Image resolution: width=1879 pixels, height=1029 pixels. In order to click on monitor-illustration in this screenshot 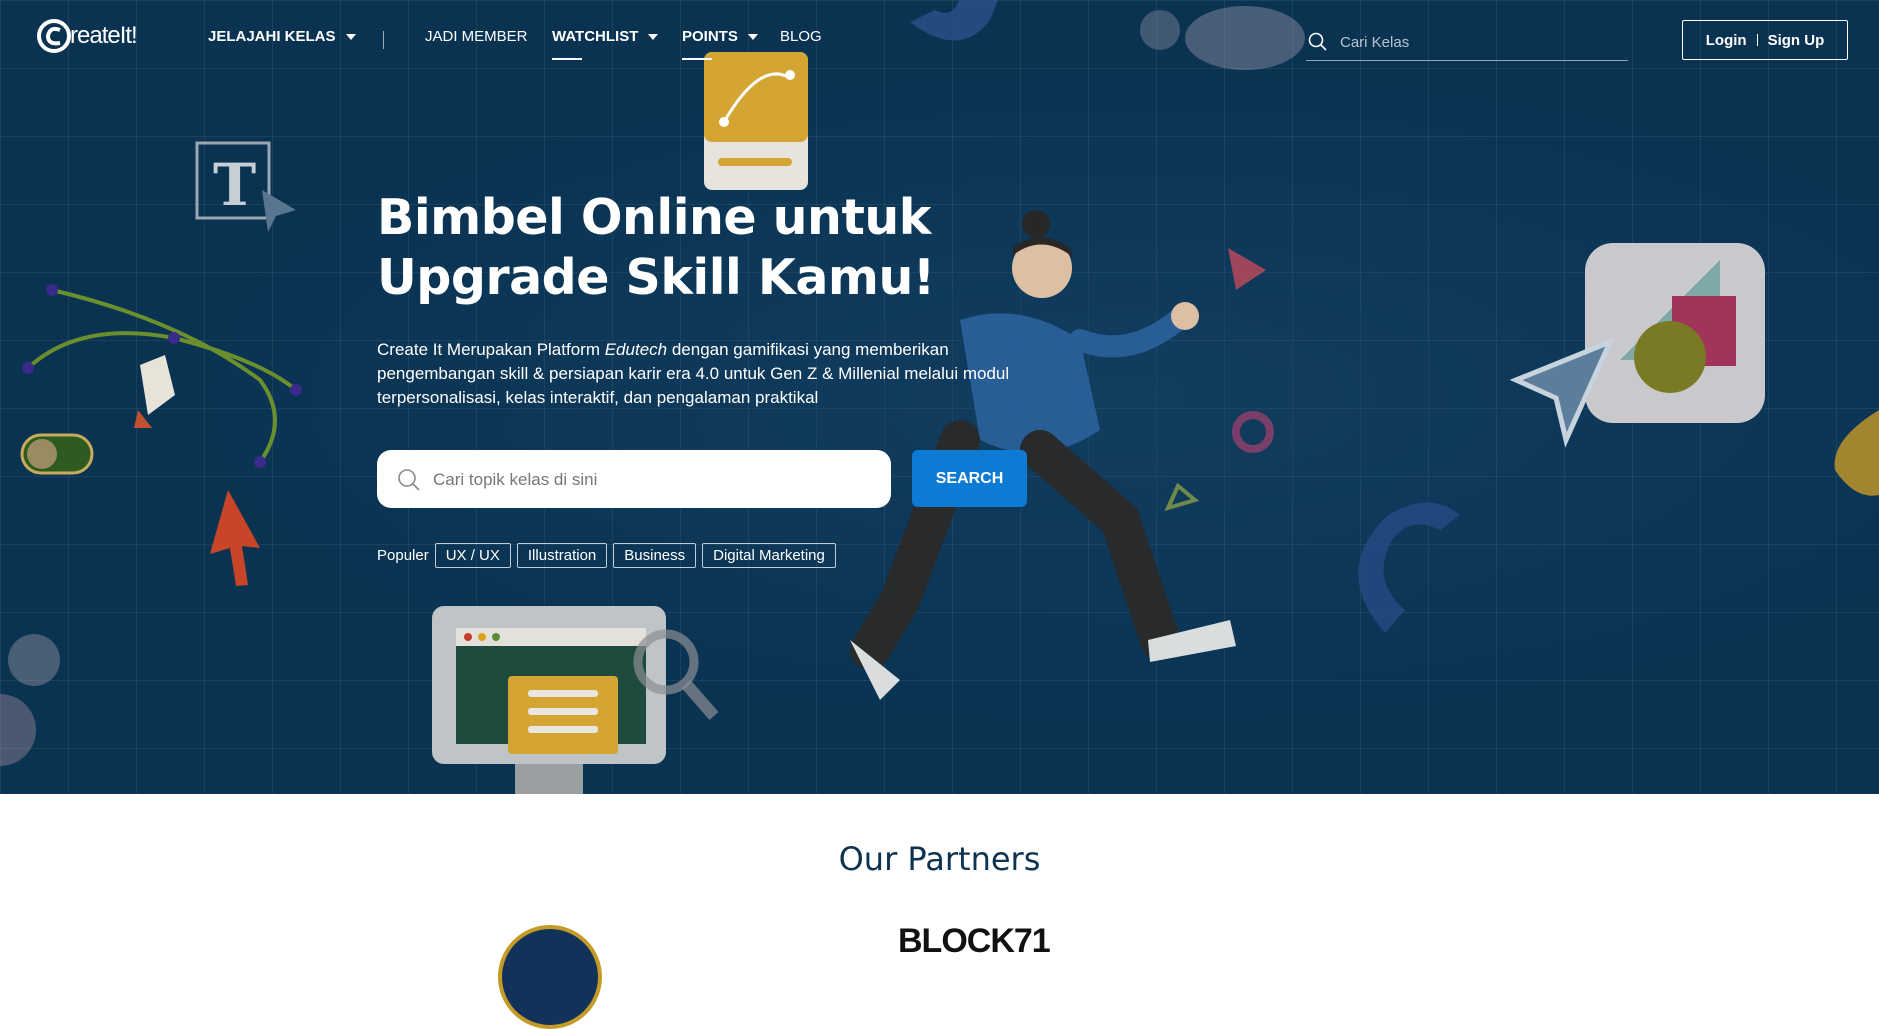, I will do `click(549, 700)`.